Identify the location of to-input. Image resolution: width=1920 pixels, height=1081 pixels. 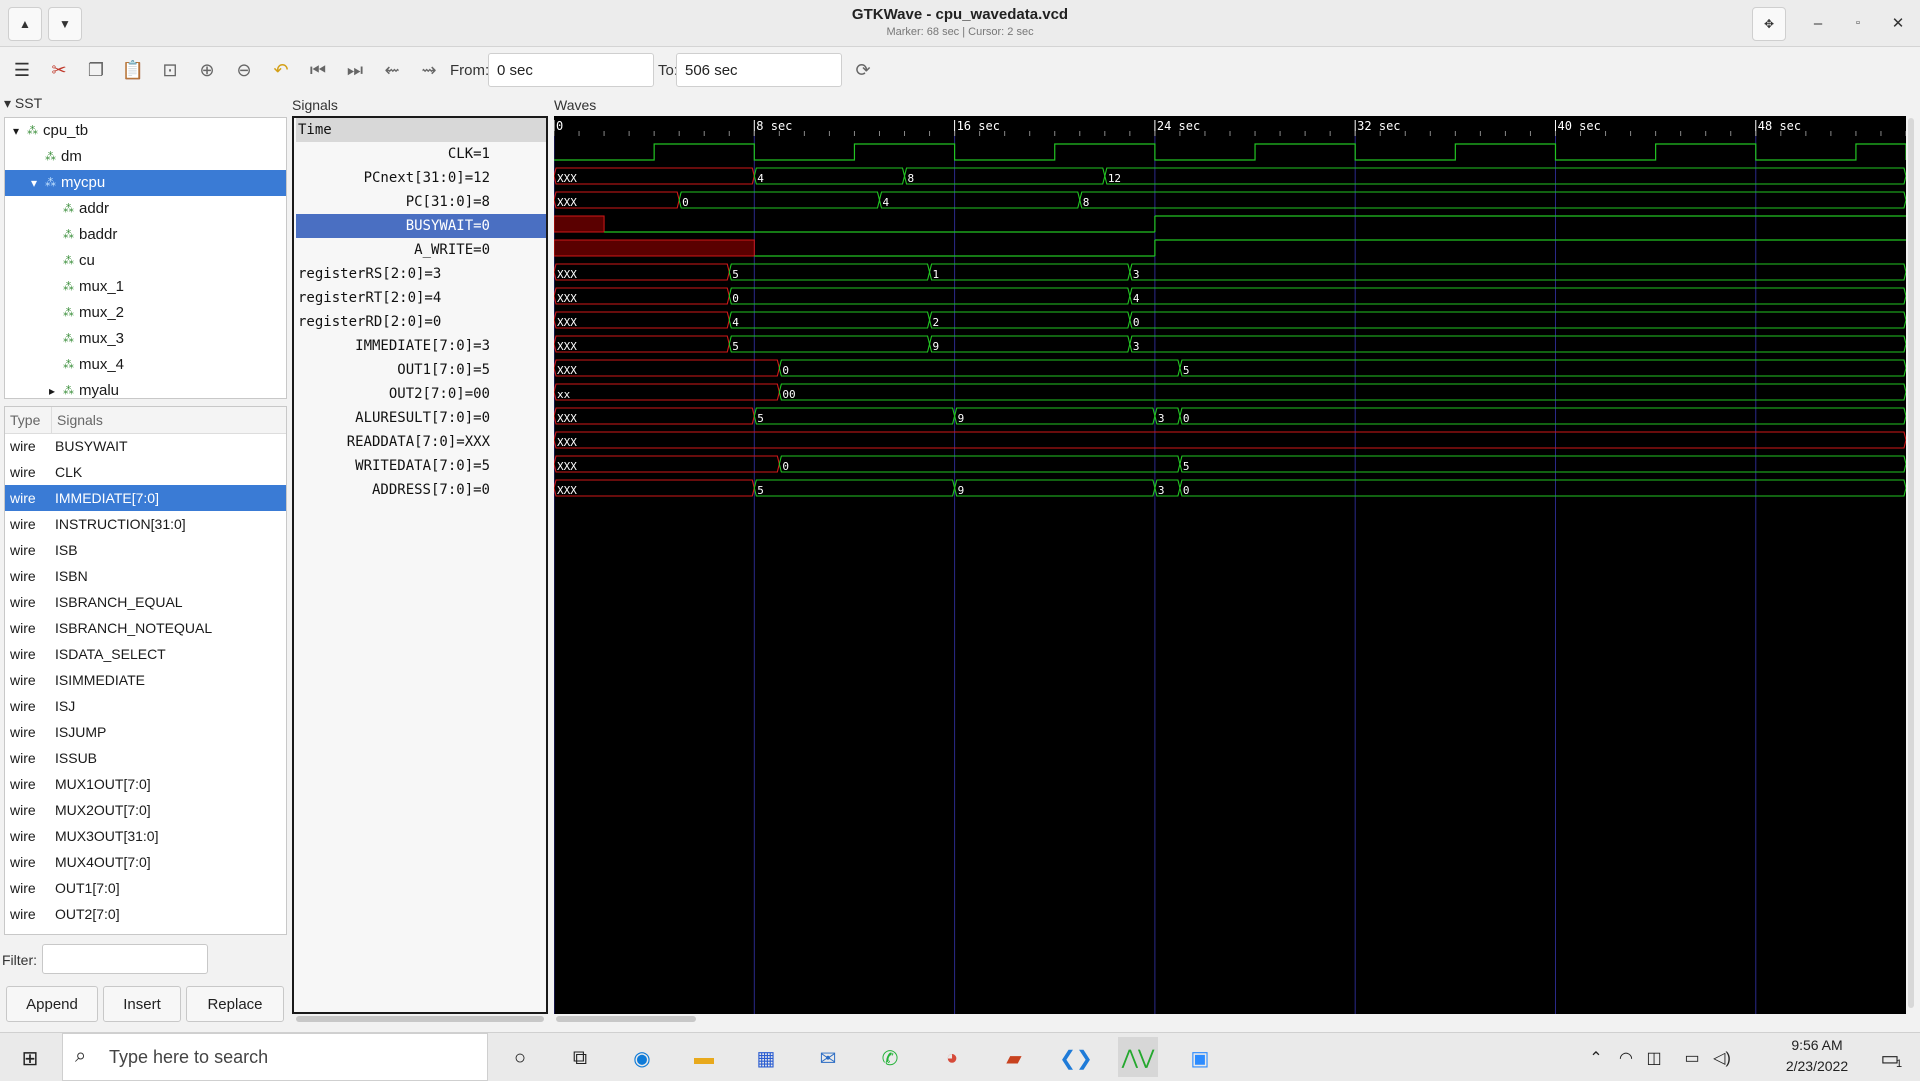
(759, 70).